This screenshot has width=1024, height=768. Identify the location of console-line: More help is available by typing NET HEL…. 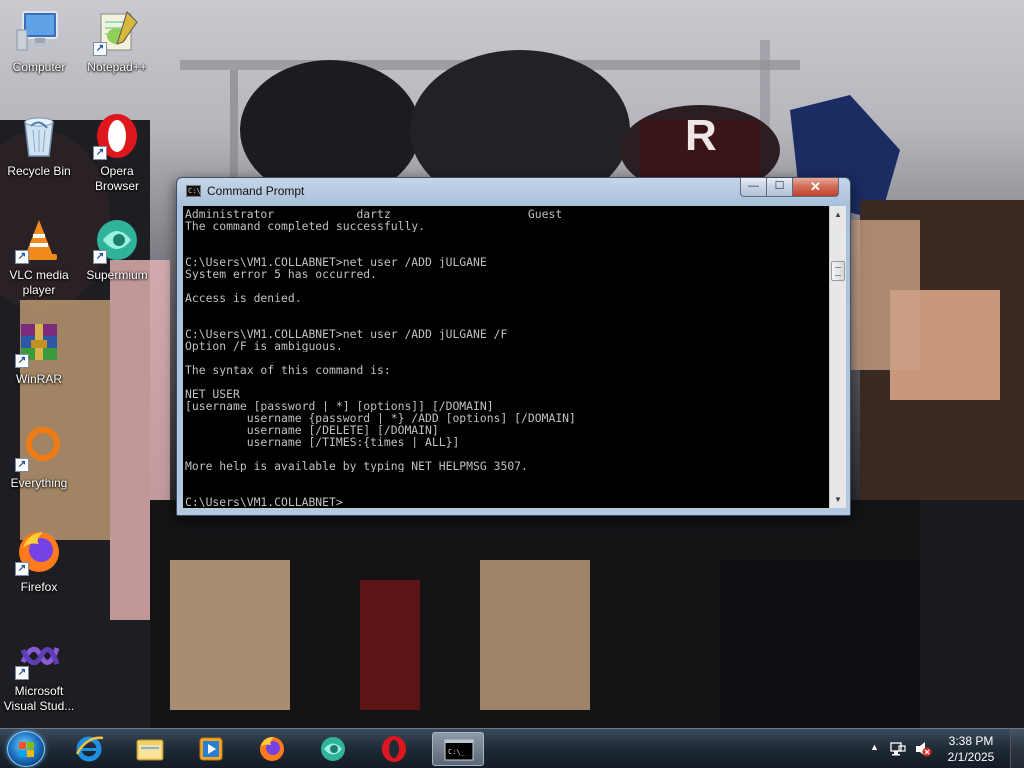
(356, 466).